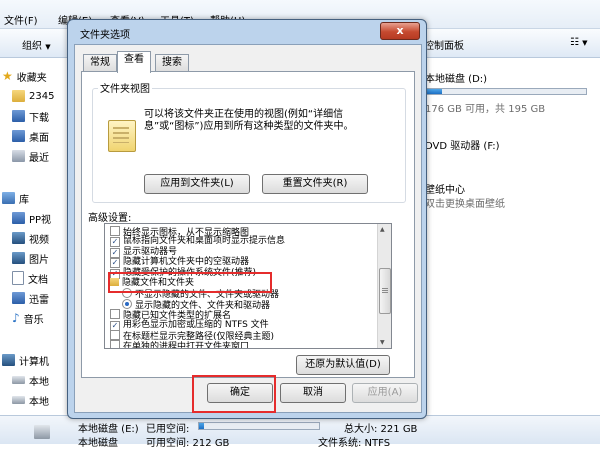  I want to click on menu-file: 文件(F), so click(21, 19).